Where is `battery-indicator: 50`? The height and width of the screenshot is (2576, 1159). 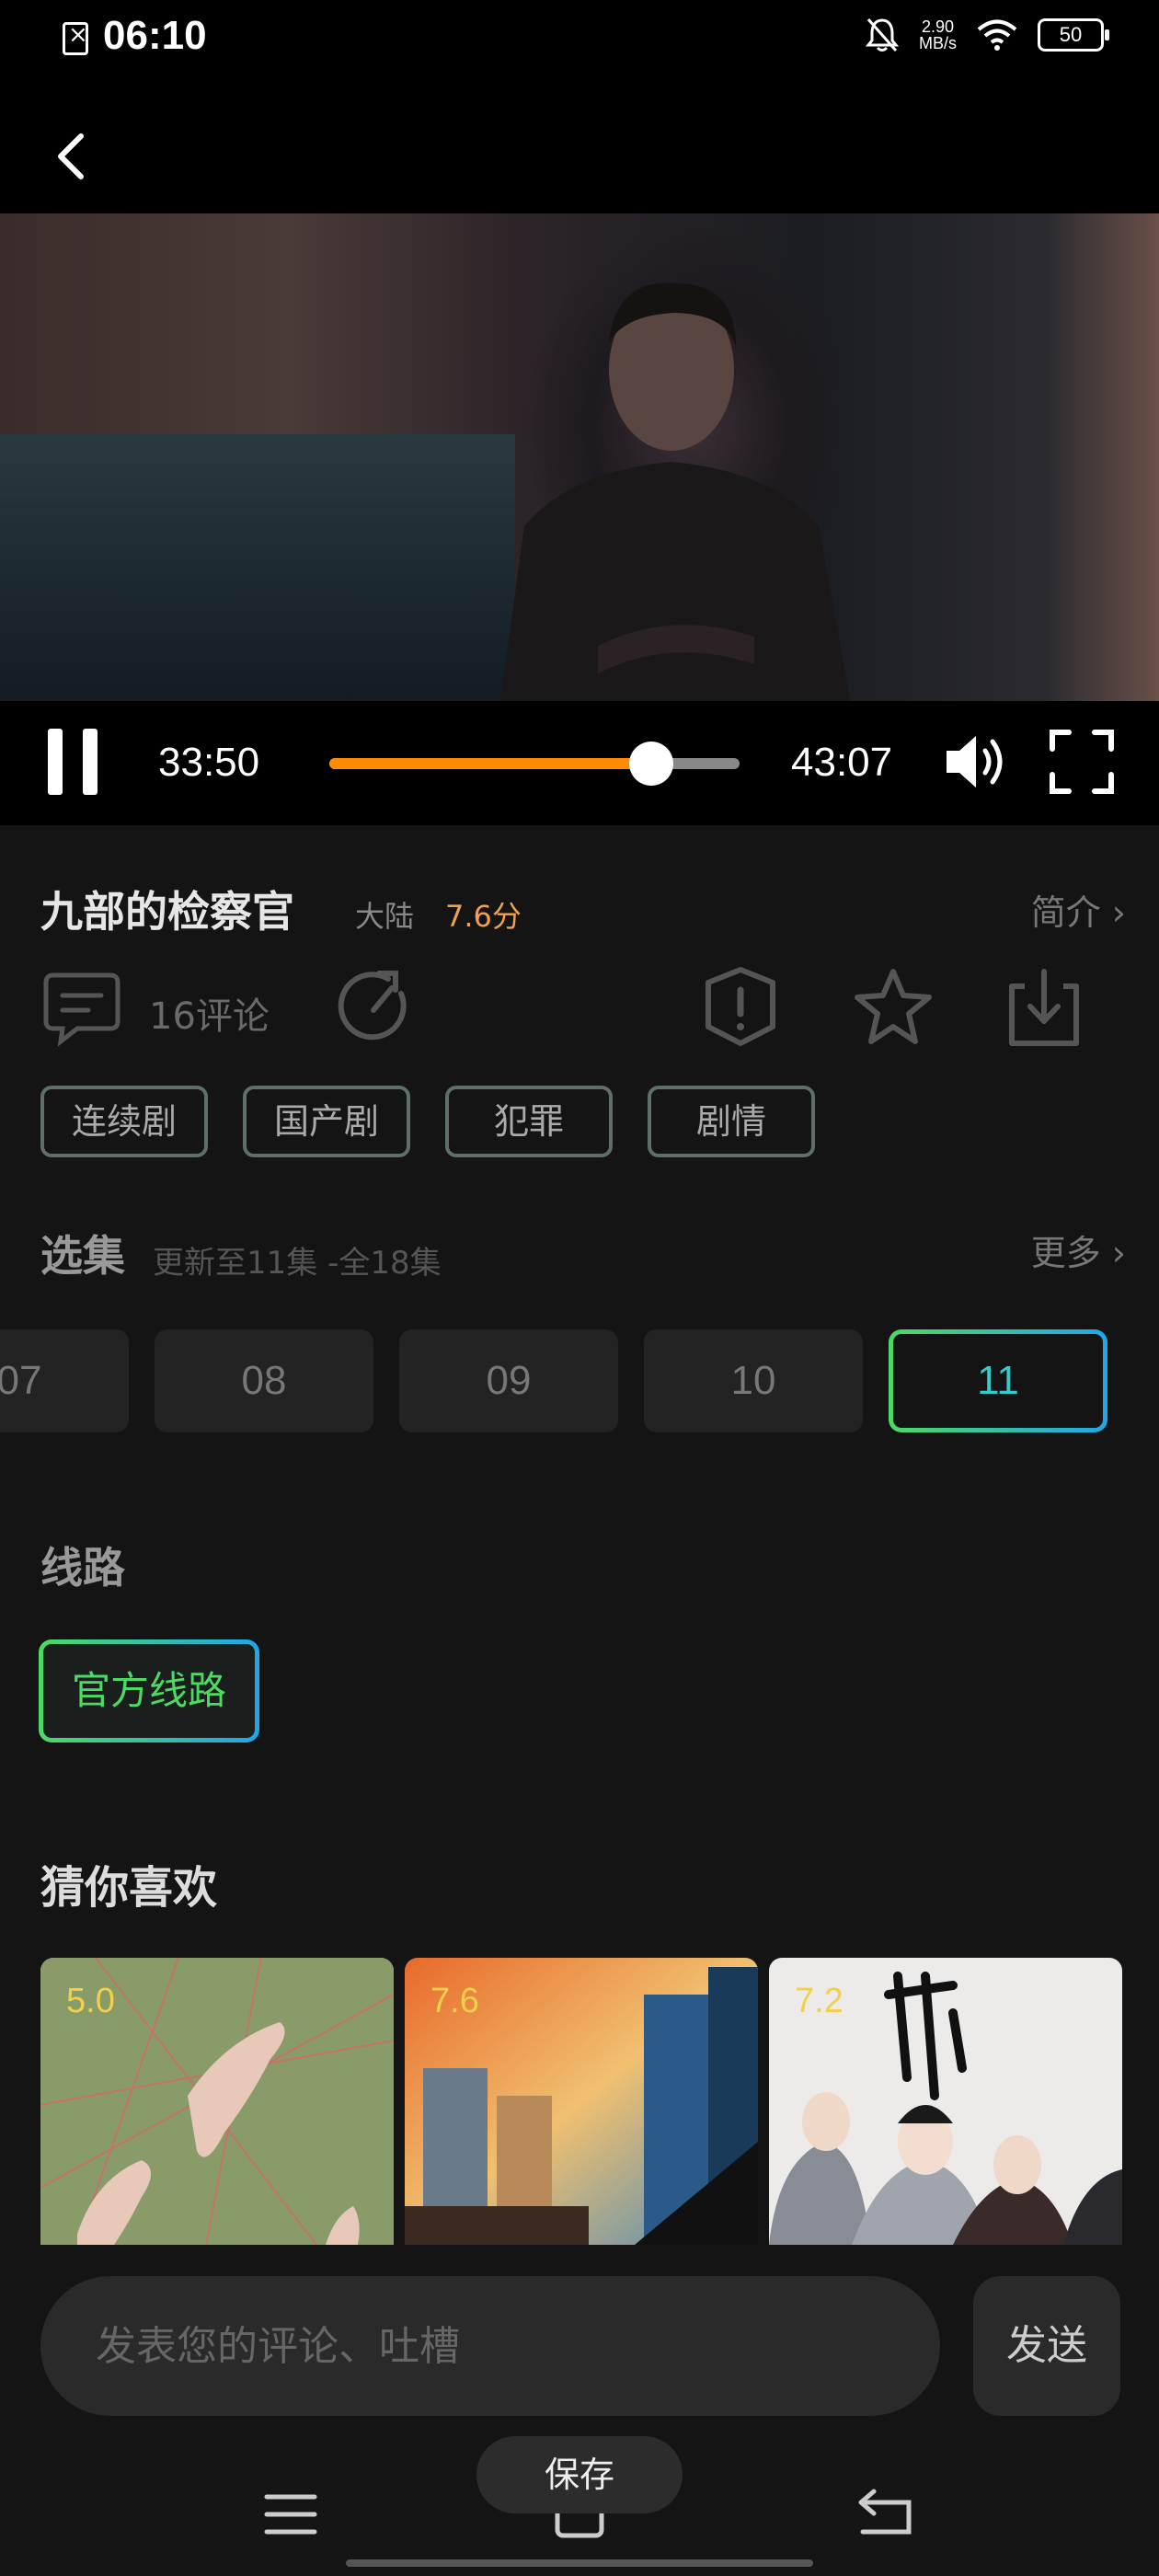 battery-indicator: 50 is located at coordinates (1073, 35).